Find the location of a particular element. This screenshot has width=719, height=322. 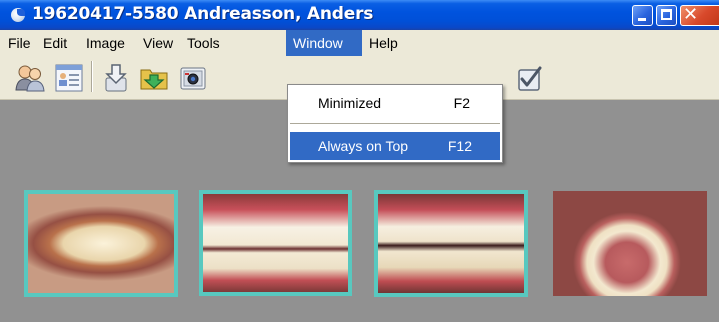

check-button is located at coordinates (529, 78).